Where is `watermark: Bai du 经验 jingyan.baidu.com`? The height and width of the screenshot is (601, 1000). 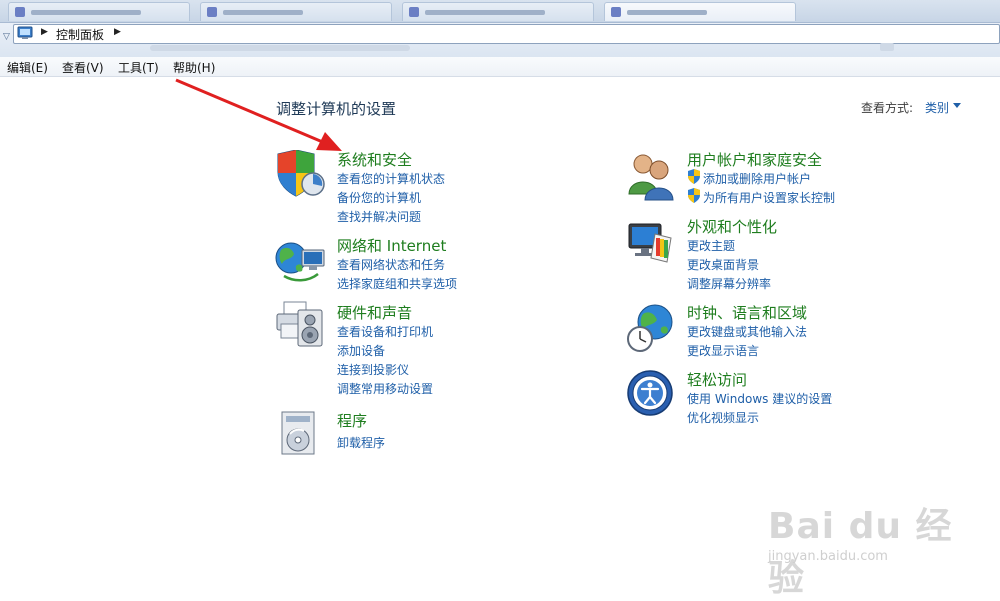 watermark: Bai du 经验 jingyan.baidu.com is located at coordinates (856, 543).